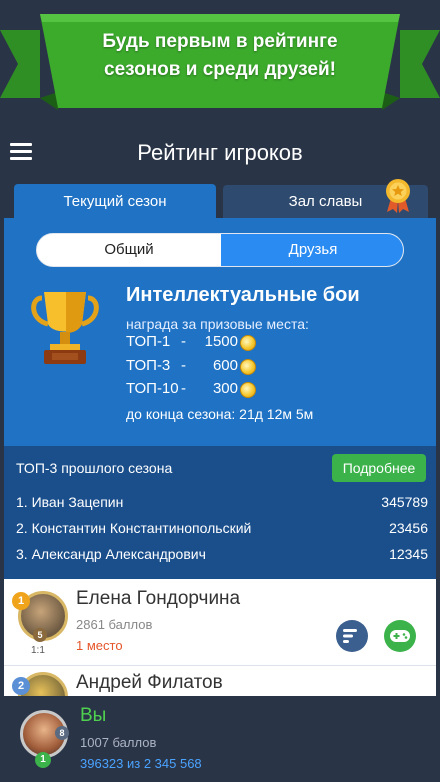 This screenshot has width=440, height=782. I want to click on rank-badge: 2, so click(21, 686).